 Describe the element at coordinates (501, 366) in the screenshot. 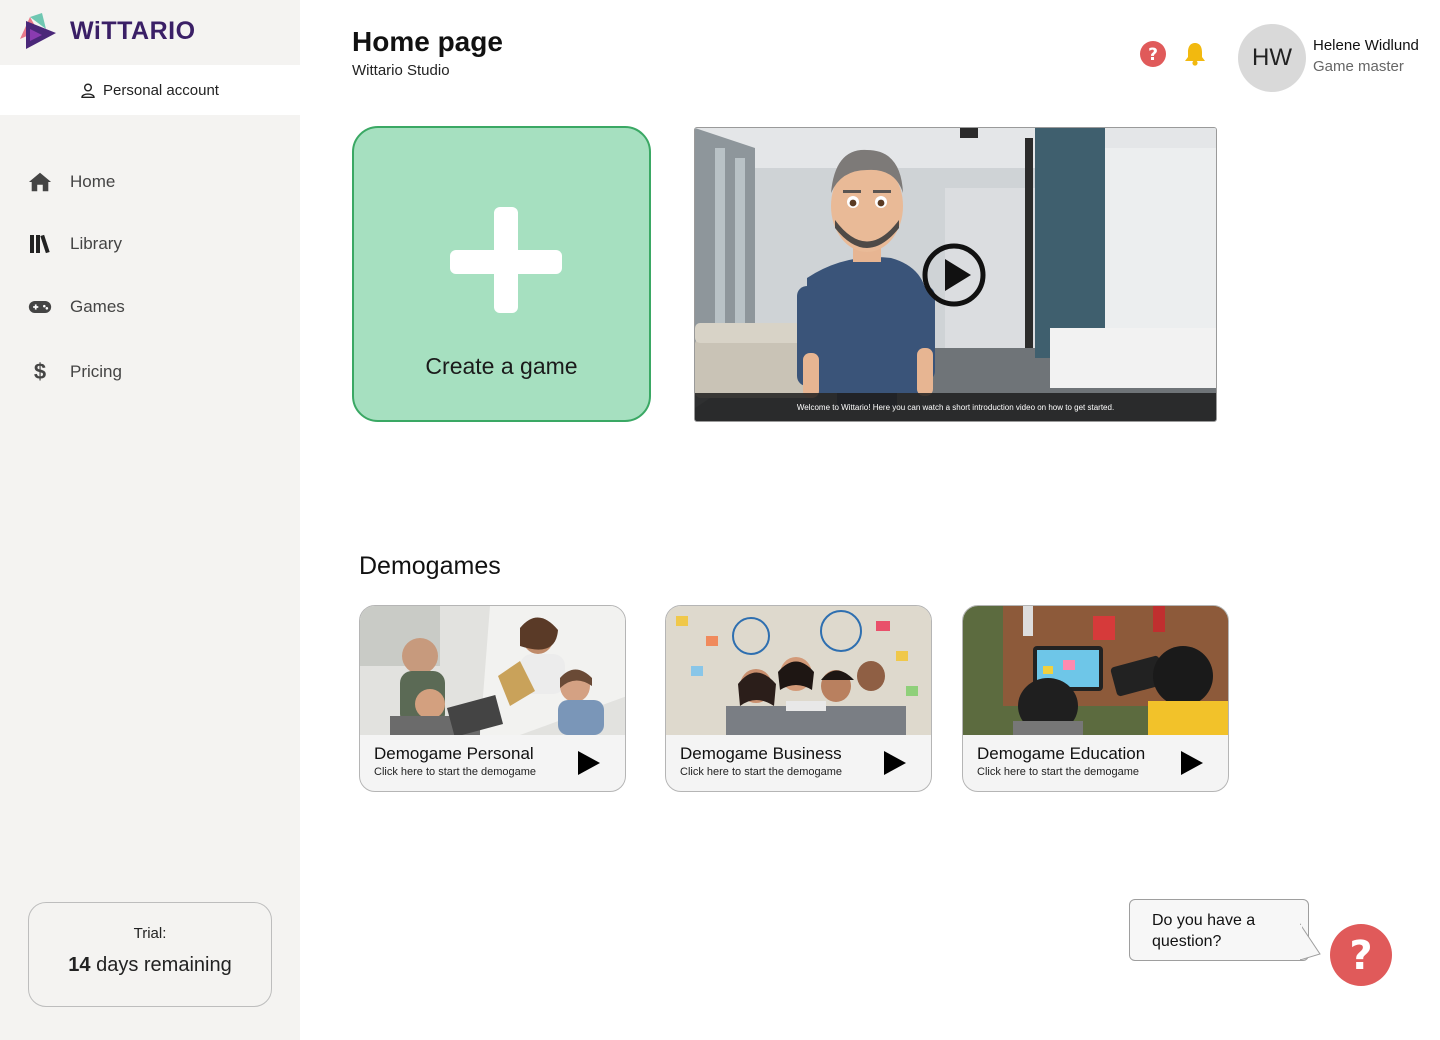

I see `create-game-label: Create a game` at that location.